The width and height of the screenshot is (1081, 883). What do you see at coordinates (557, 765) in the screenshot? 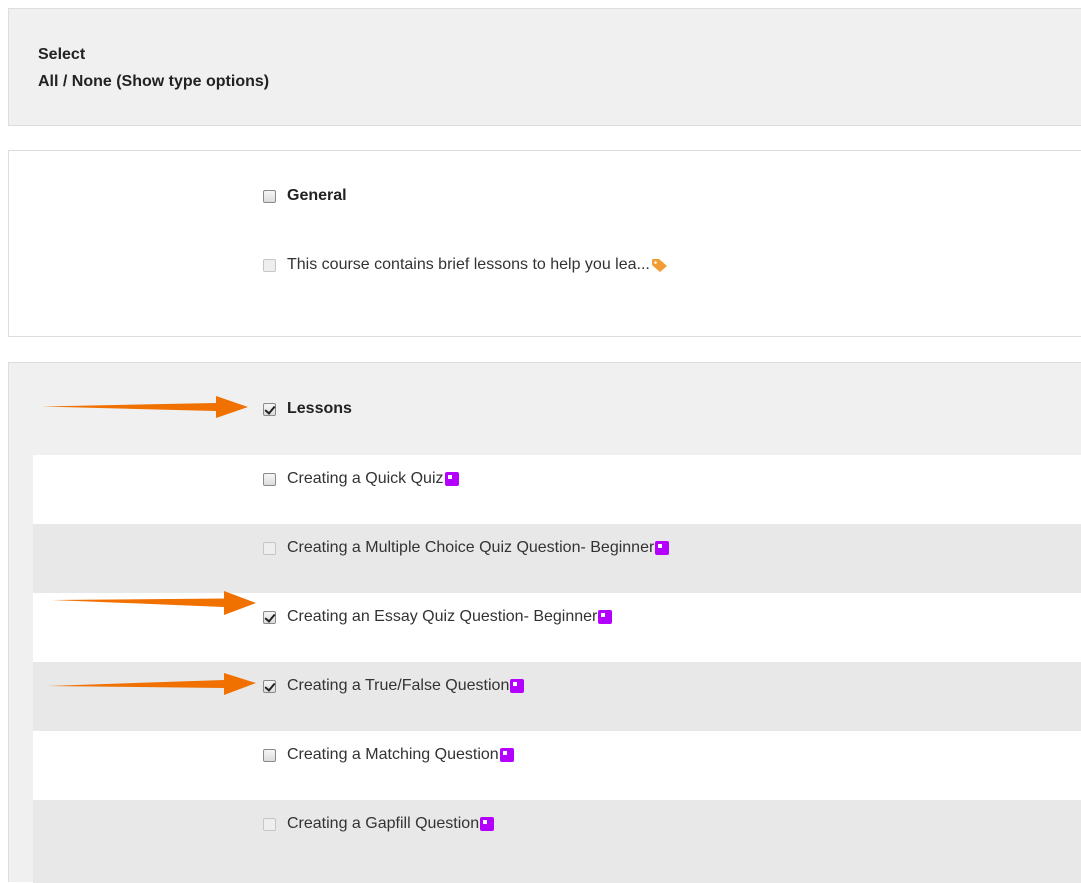
I see `list-item: Creating a Matching Question` at bounding box center [557, 765].